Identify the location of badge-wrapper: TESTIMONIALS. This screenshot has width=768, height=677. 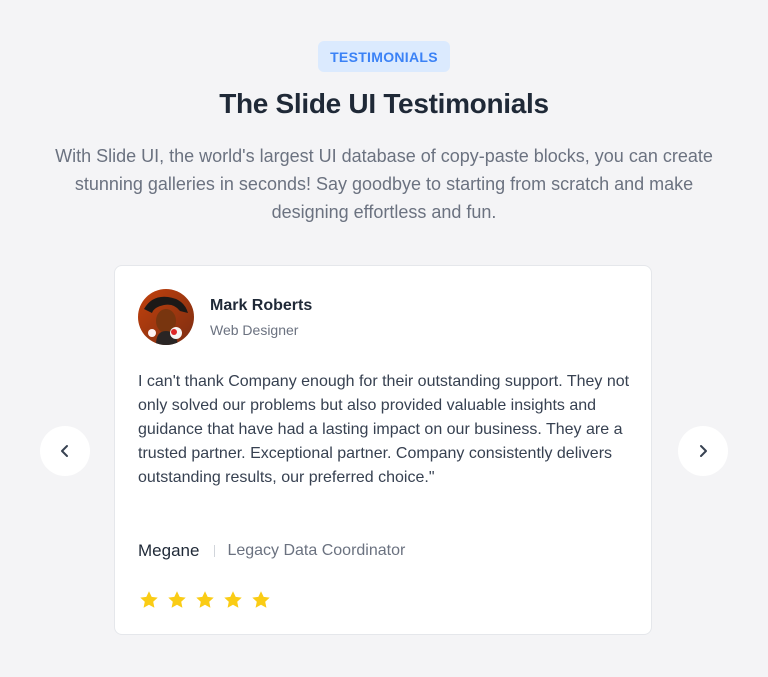
(384, 56).